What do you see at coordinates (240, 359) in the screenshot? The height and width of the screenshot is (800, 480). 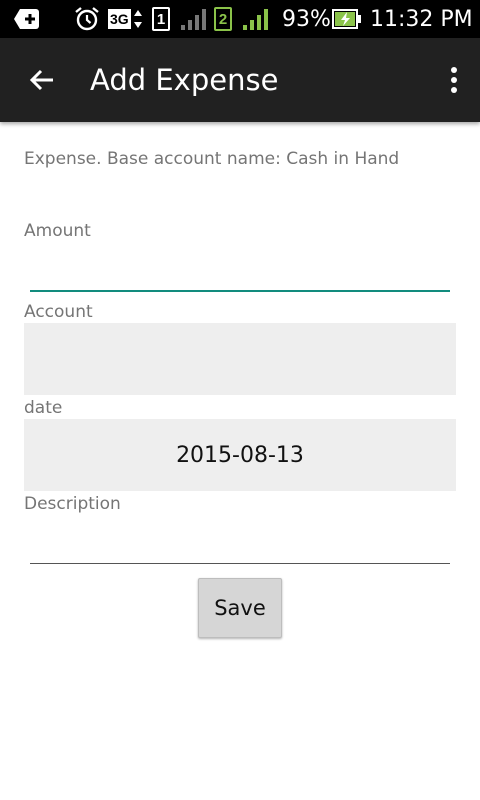 I see `account-select` at bounding box center [240, 359].